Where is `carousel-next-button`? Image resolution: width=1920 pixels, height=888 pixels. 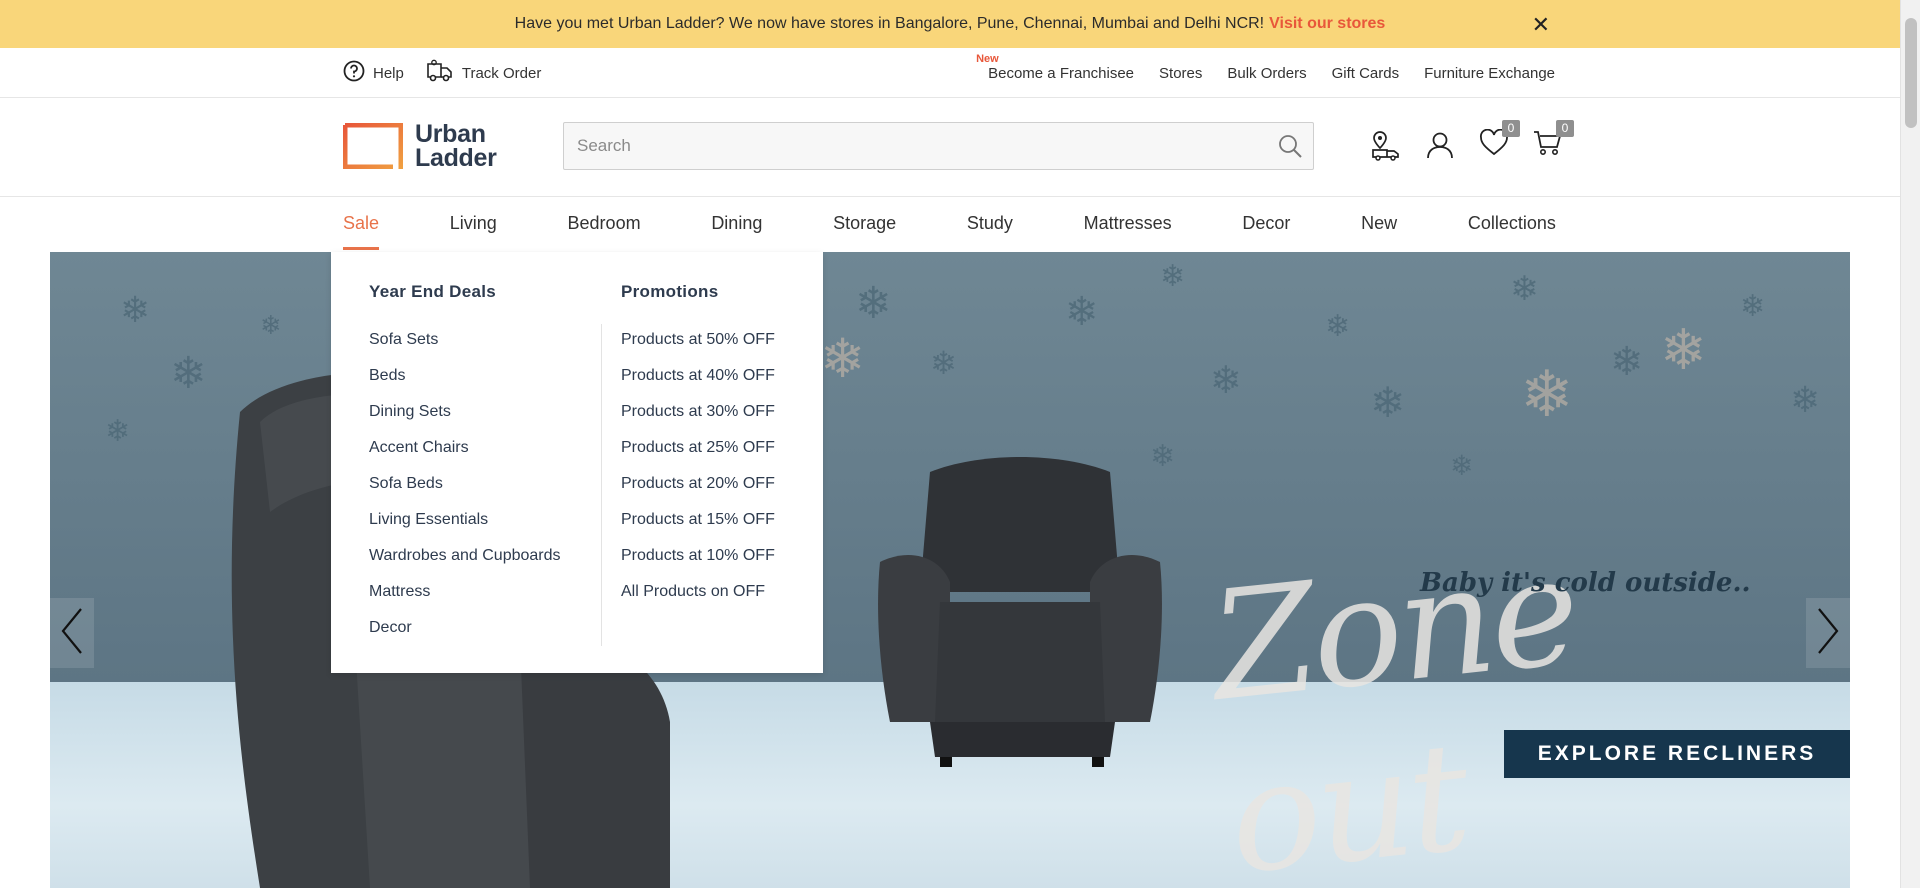
carousel-next-button is located at coordinates (1828, 633).